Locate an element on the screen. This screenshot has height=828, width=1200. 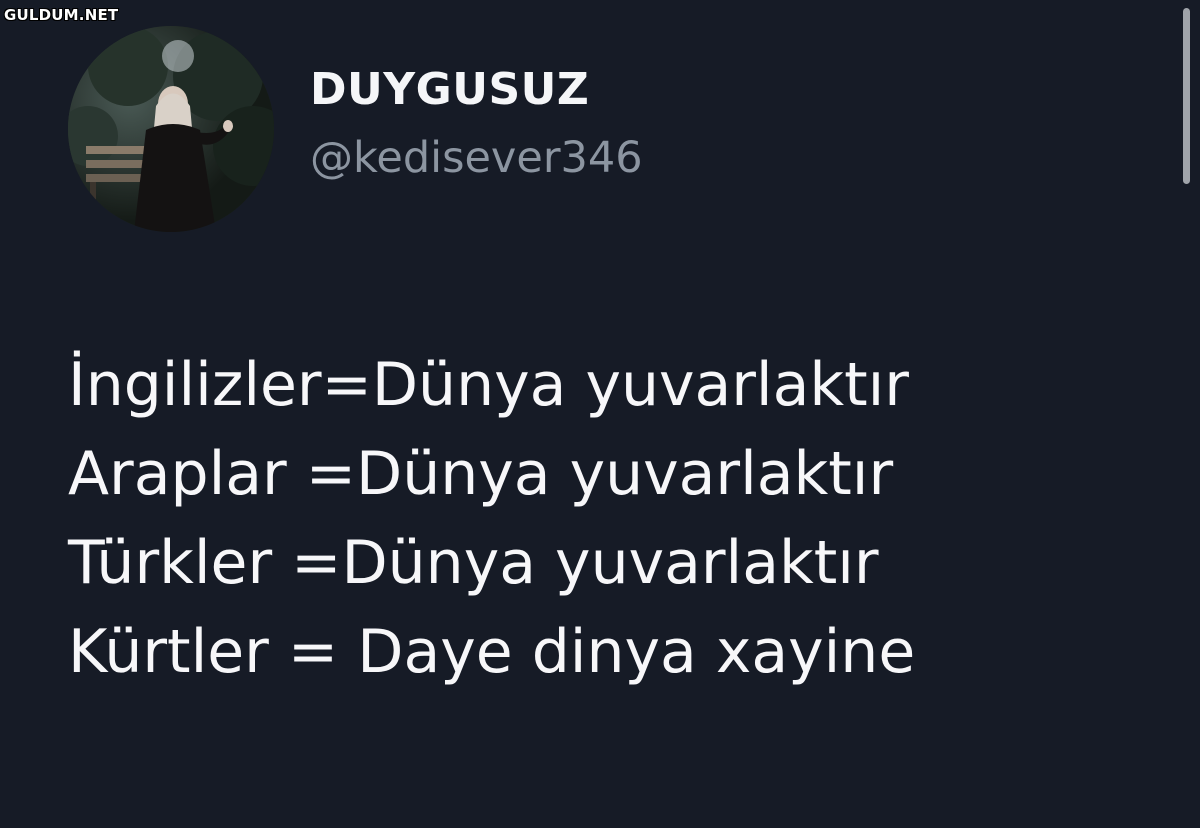
tweet-line: Kürtler = Daye dinya xayine is located at coordinates (492, 652).